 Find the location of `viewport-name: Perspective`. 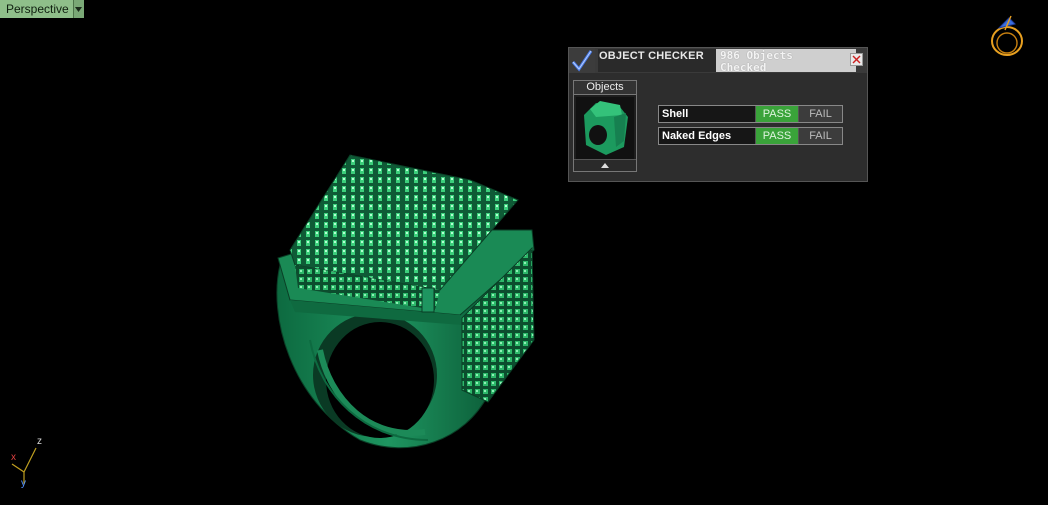

viewport-name: Perspective is located at coordinates (36, 9).